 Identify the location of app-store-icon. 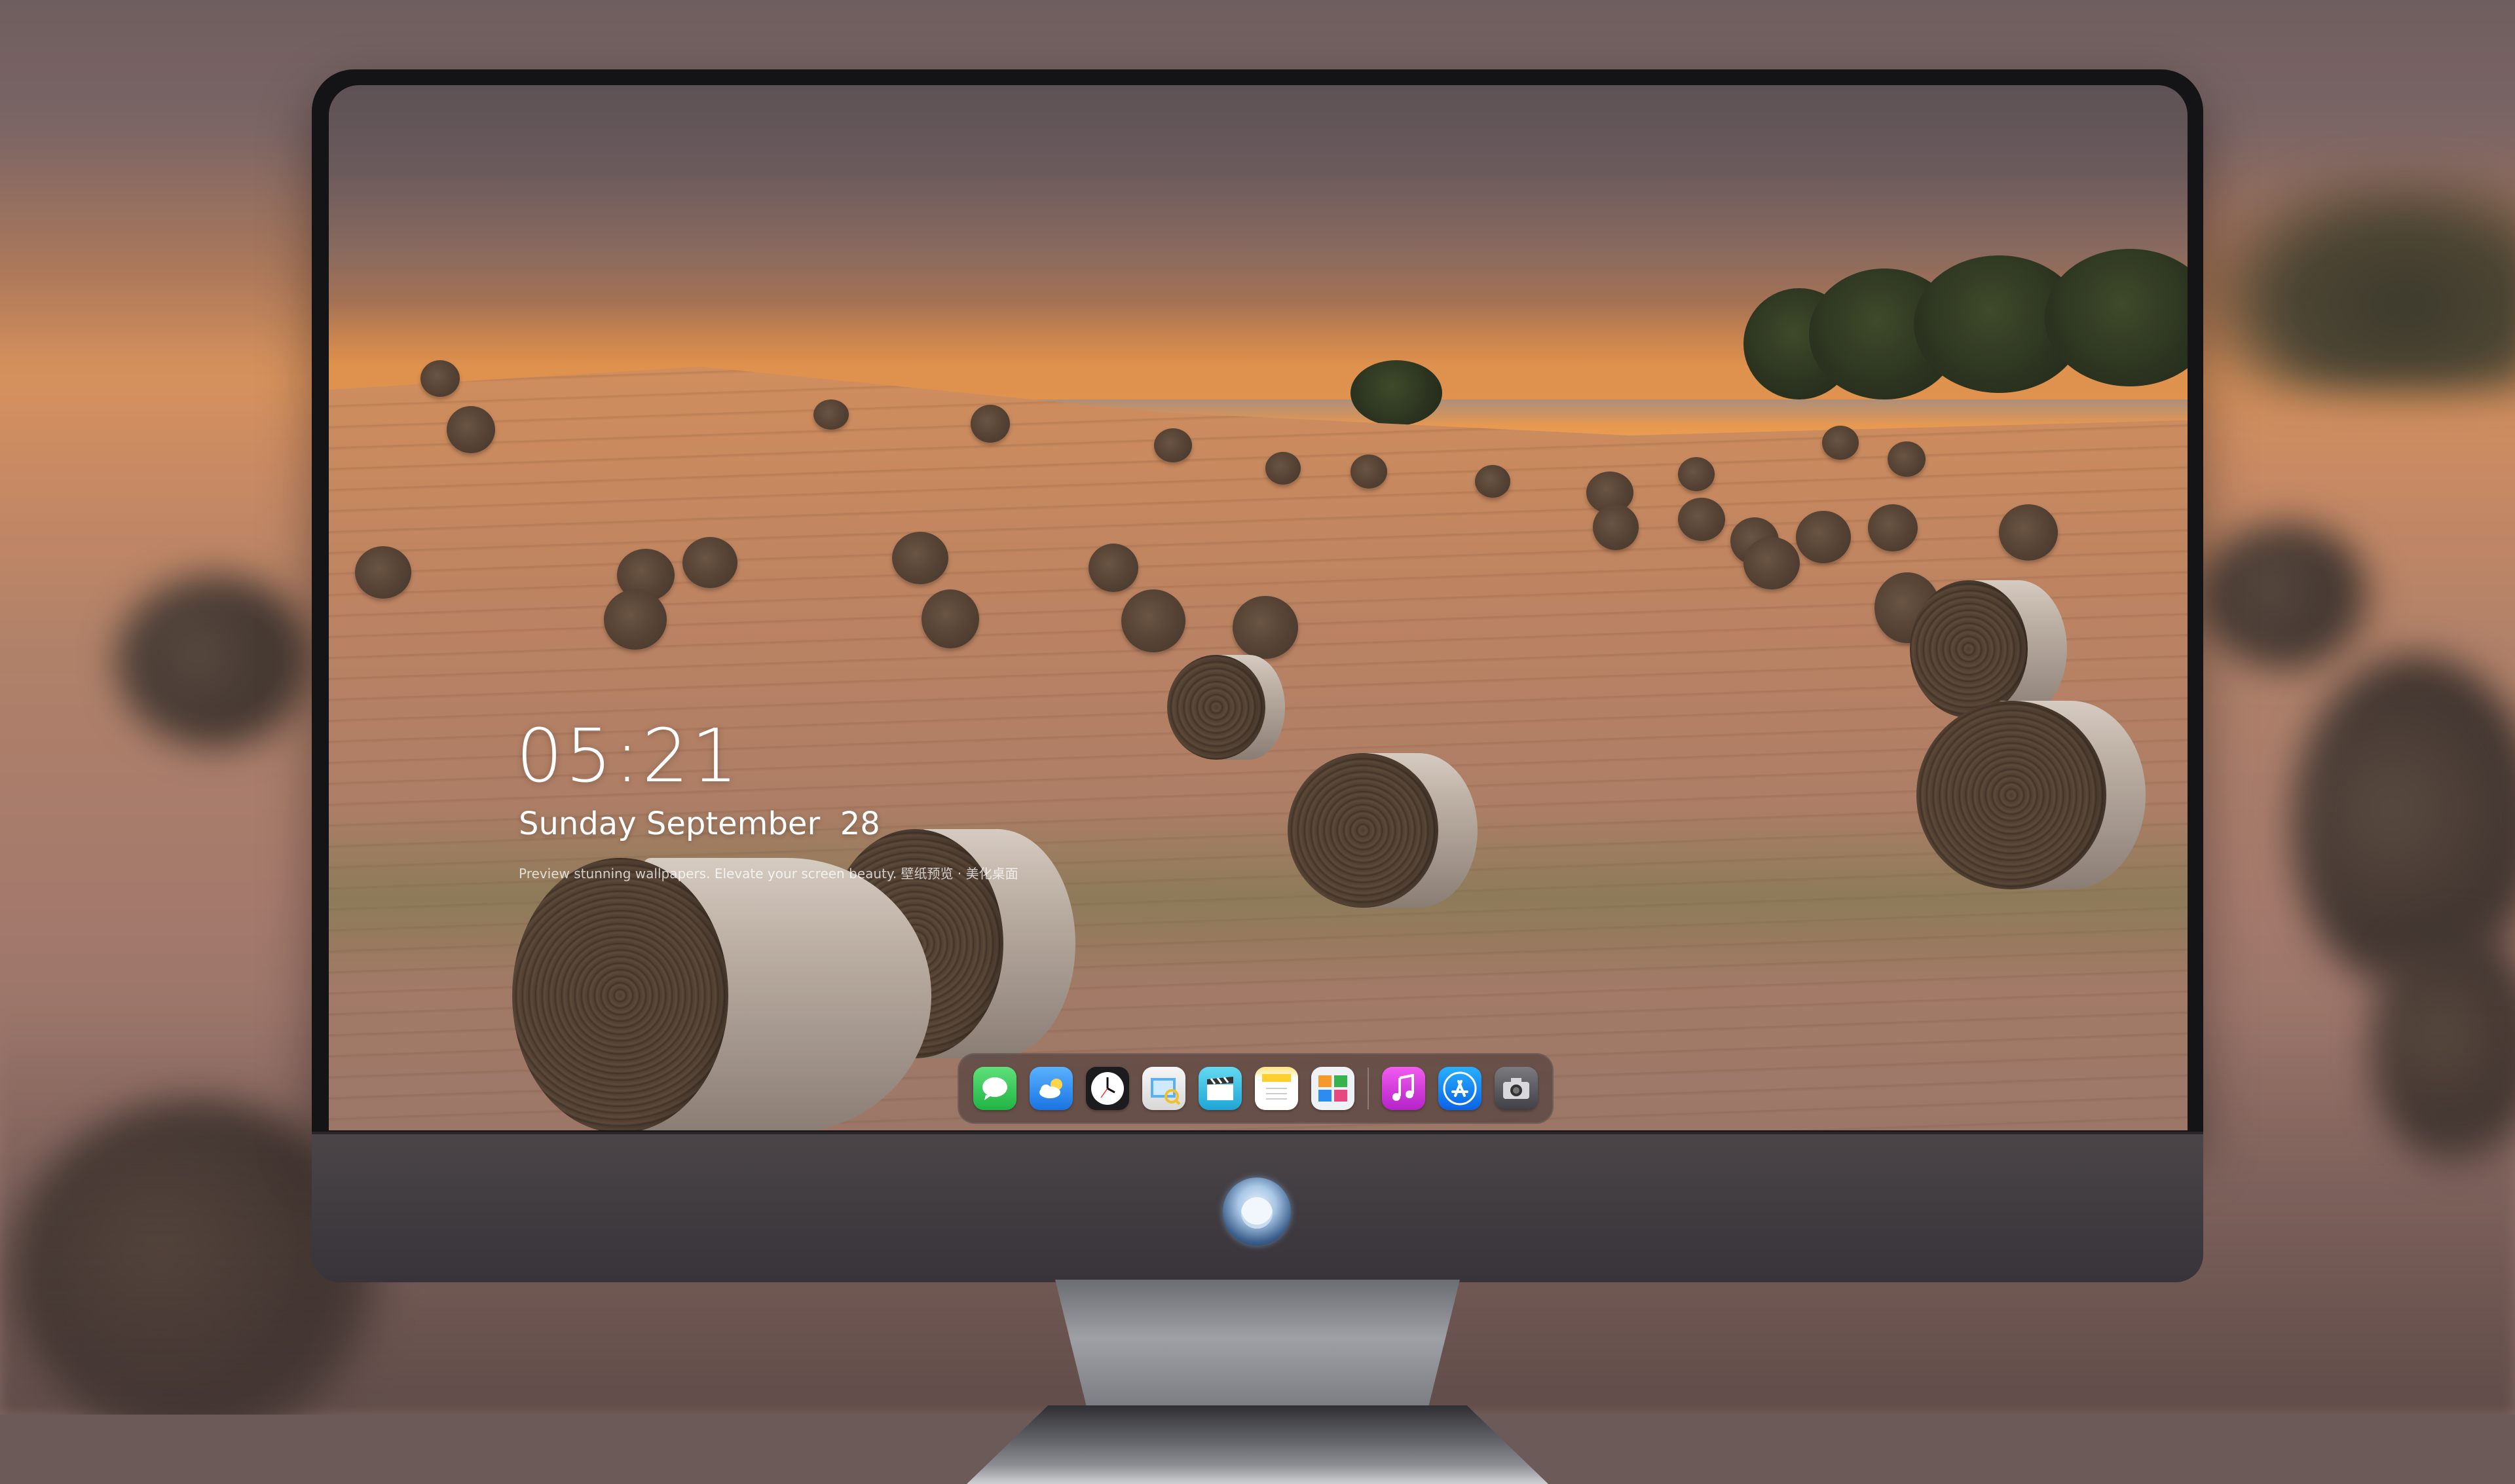
(1459, 1088).